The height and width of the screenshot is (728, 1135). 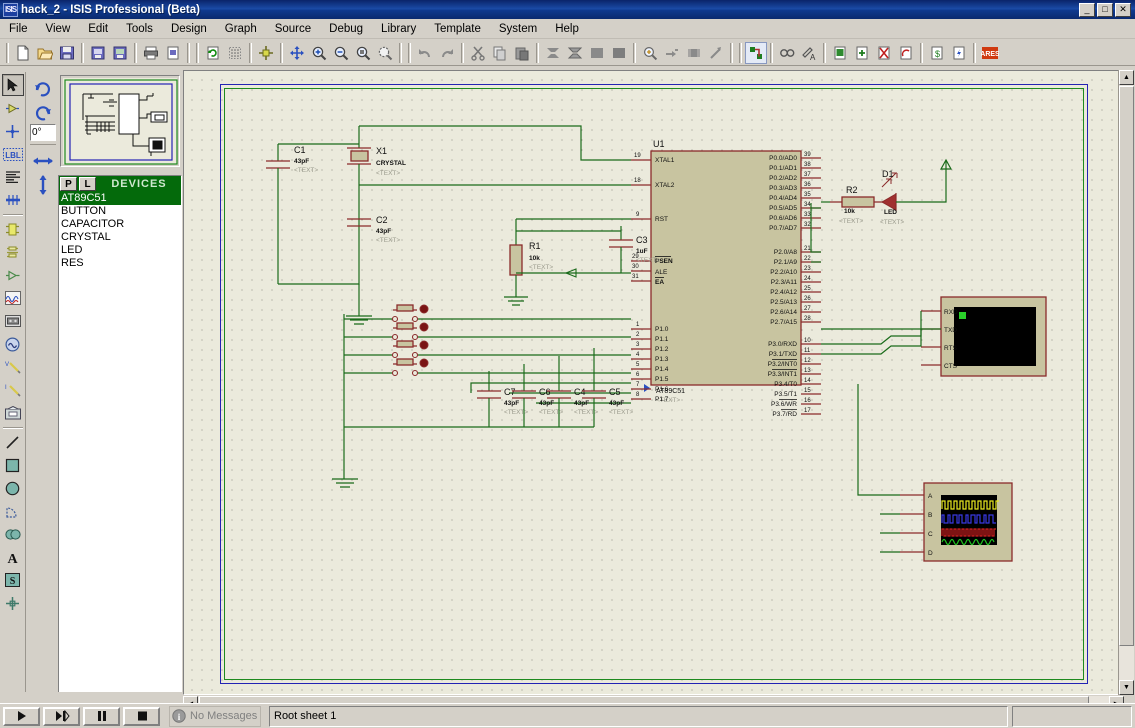 What do you see at coordinates (1126, 687) in the screenshot?
I see `scroll-down-button: ▼` at bounding box center [1126, 687].